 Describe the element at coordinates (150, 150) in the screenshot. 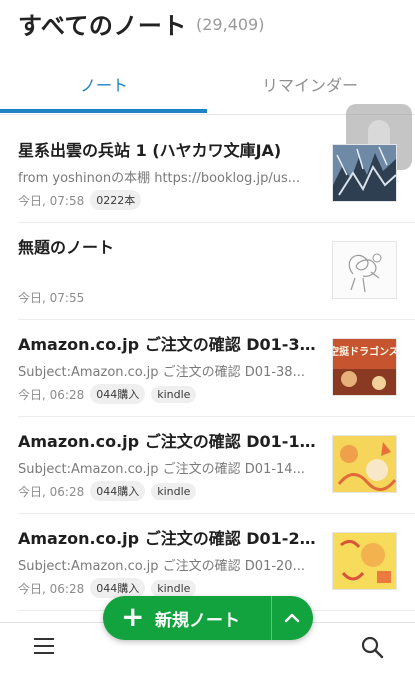

I see `note-title: 星系出雲の兵站 1 (ハヤカワ文庫JA)` at that location.